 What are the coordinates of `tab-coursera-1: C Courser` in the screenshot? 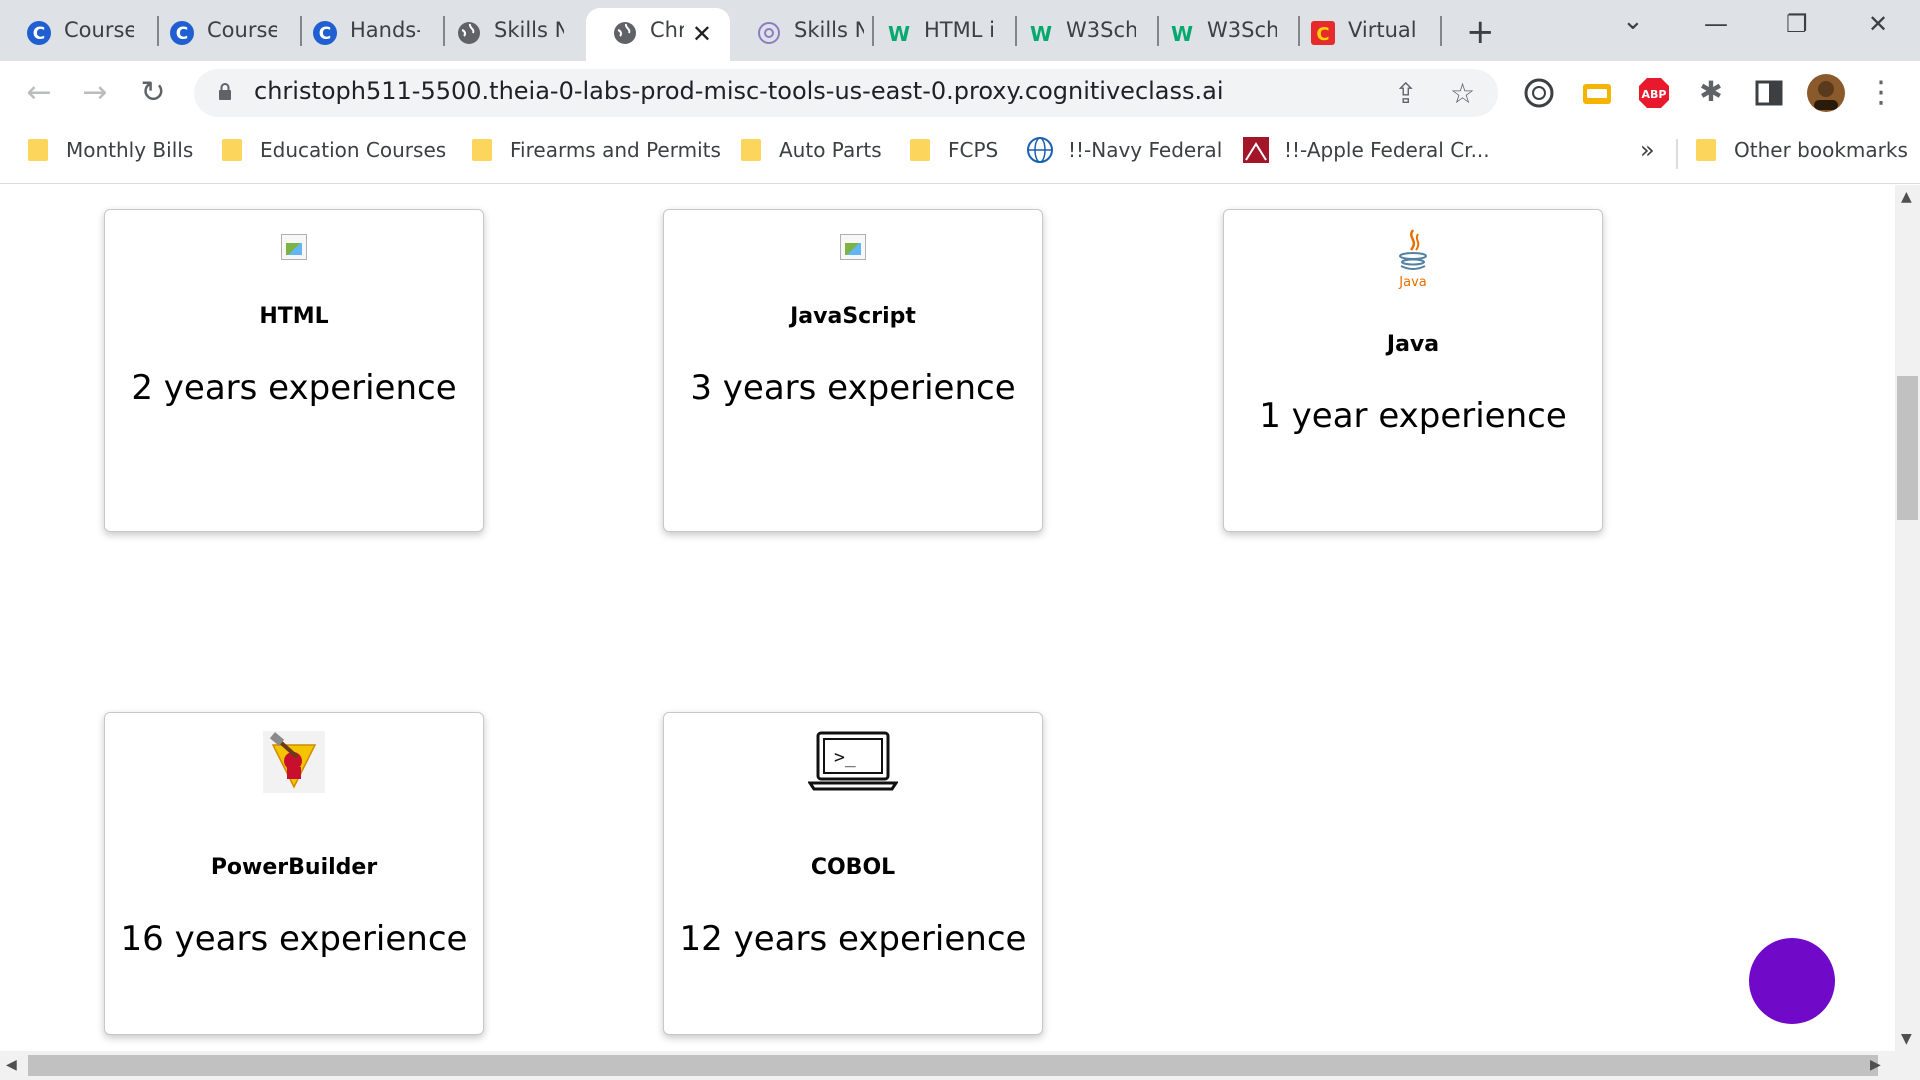 It's located at (75, 30).